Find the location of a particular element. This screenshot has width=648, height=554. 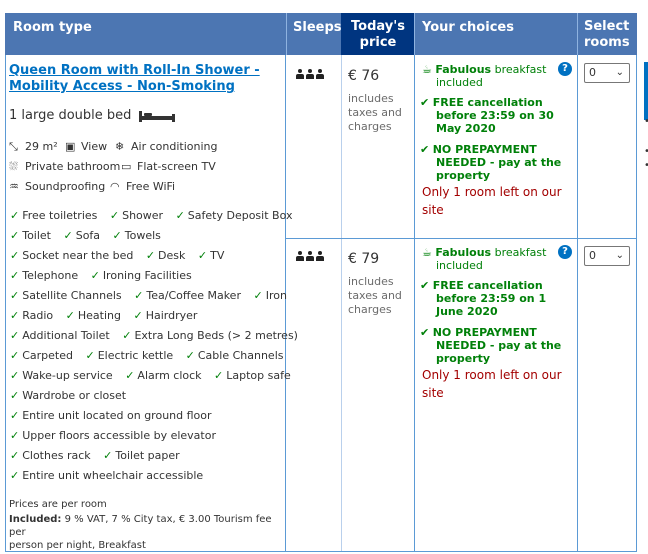

amenity-row: ✓ Socket near the bed ✓ Desk ✓ TV is located at coordinates (117, 255).